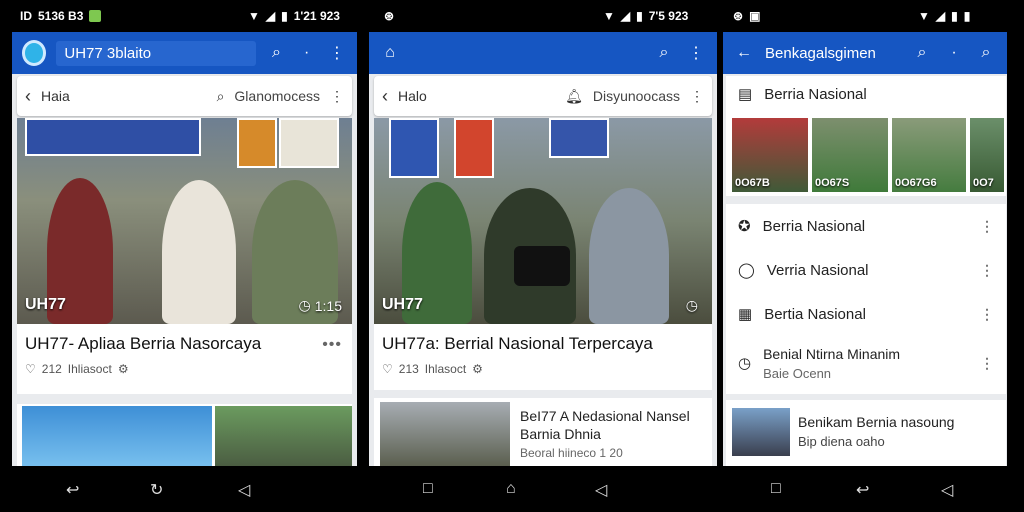 Image resolution: width=1024 pixels, height=512 pixels. Describe the element at coordinates (865, 354) in the screenshot. I see `list-label: Benial Ntirna Minanim` at that location.